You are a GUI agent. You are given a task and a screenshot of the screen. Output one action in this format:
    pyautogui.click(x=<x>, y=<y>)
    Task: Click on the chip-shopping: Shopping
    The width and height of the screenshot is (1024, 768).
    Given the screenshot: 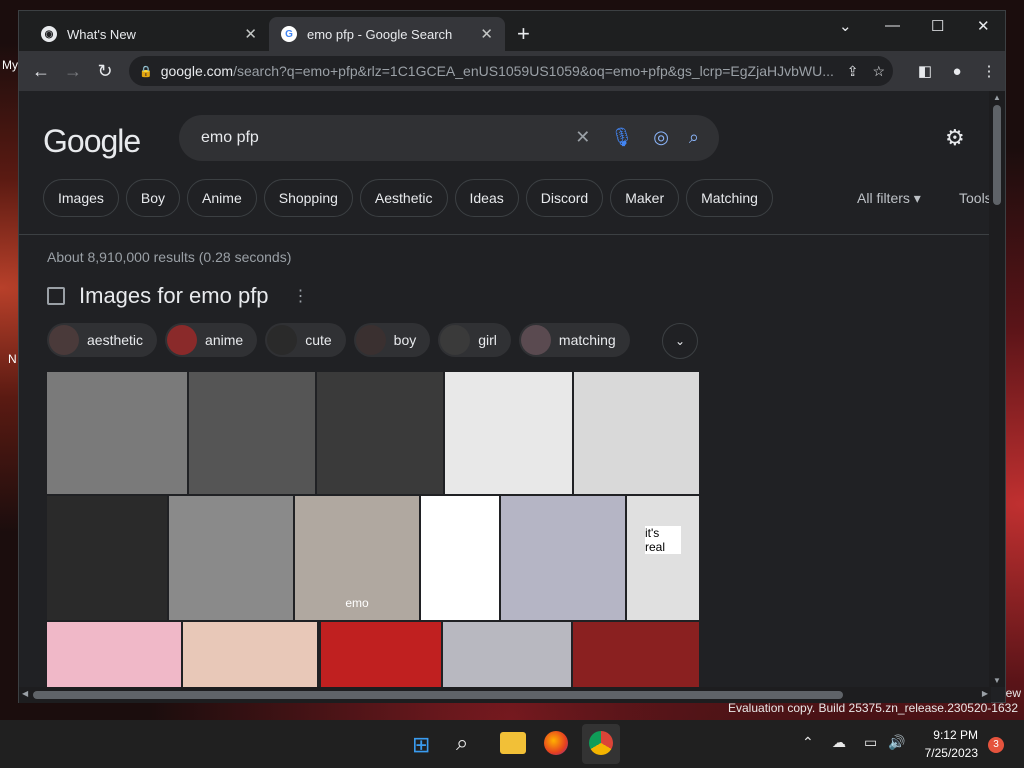 What is the action you would take?
    pyautogui.click(x=308, y=198)
    